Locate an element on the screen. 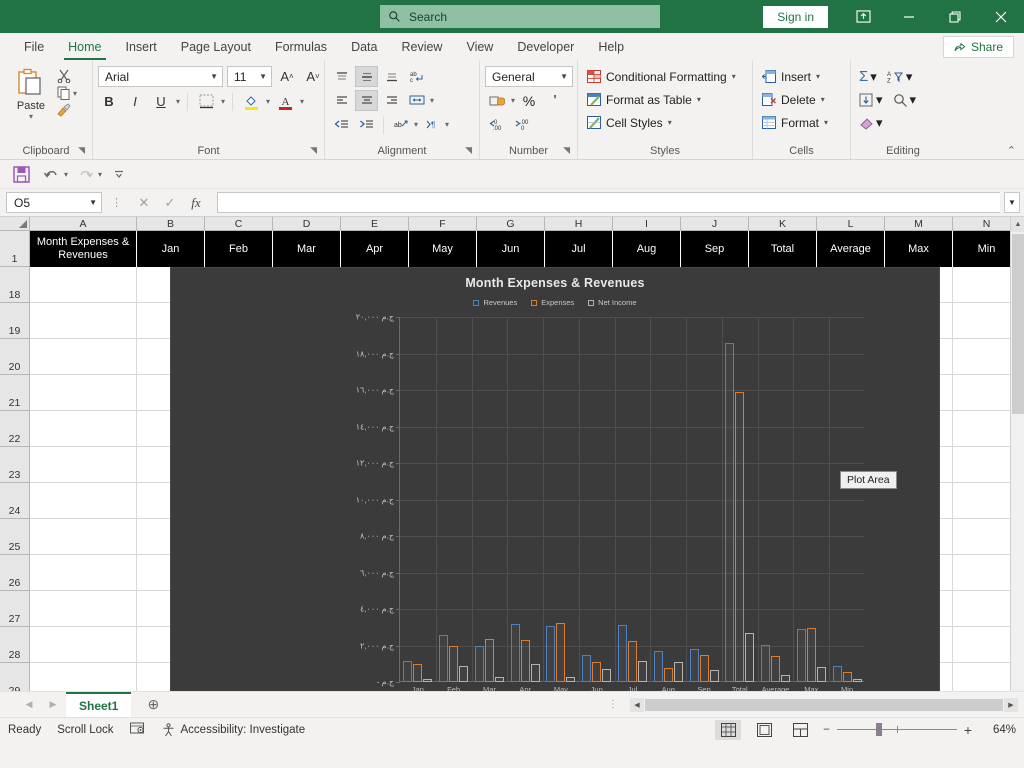 This screenshot has width=1024, height=768. bar-expenses-max is located at coordinates (811, 655).